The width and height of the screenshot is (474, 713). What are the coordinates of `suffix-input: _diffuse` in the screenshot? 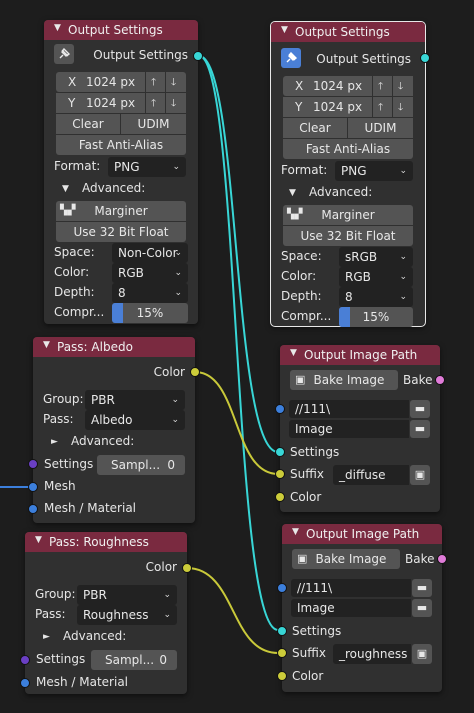 It's located at (371, 475).